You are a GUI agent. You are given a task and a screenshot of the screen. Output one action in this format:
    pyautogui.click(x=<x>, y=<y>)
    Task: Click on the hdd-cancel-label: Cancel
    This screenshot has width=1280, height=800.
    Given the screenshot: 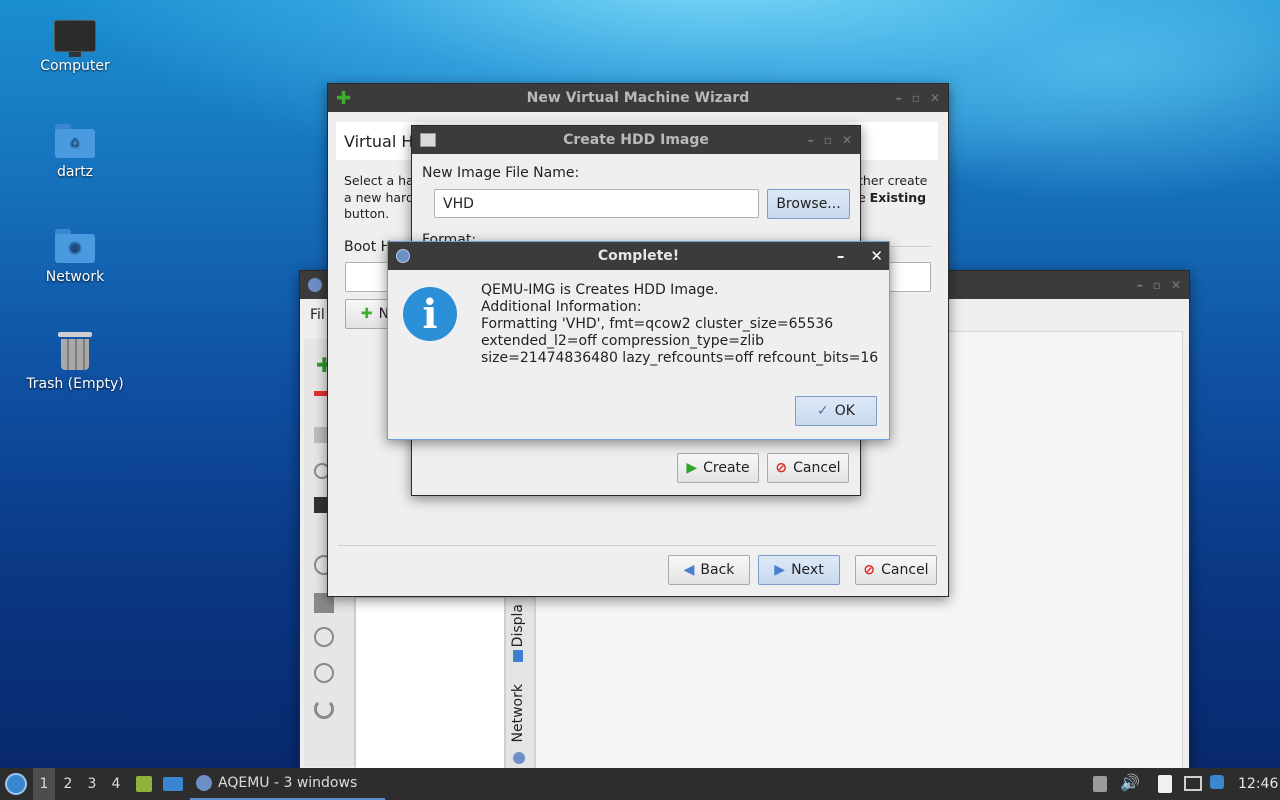 What is the action you would take?
    pyautogui.click(x=817, y=468)
    